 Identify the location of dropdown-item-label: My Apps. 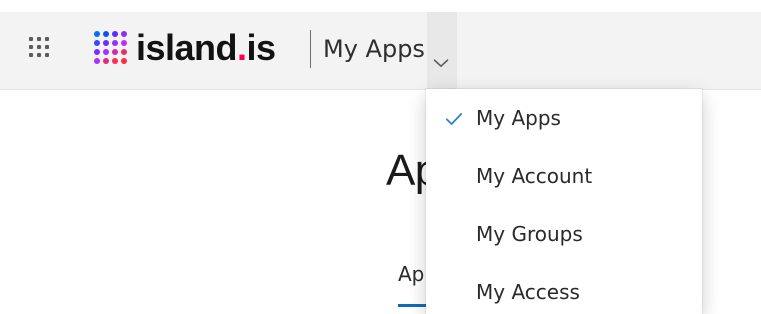
(518, 118).